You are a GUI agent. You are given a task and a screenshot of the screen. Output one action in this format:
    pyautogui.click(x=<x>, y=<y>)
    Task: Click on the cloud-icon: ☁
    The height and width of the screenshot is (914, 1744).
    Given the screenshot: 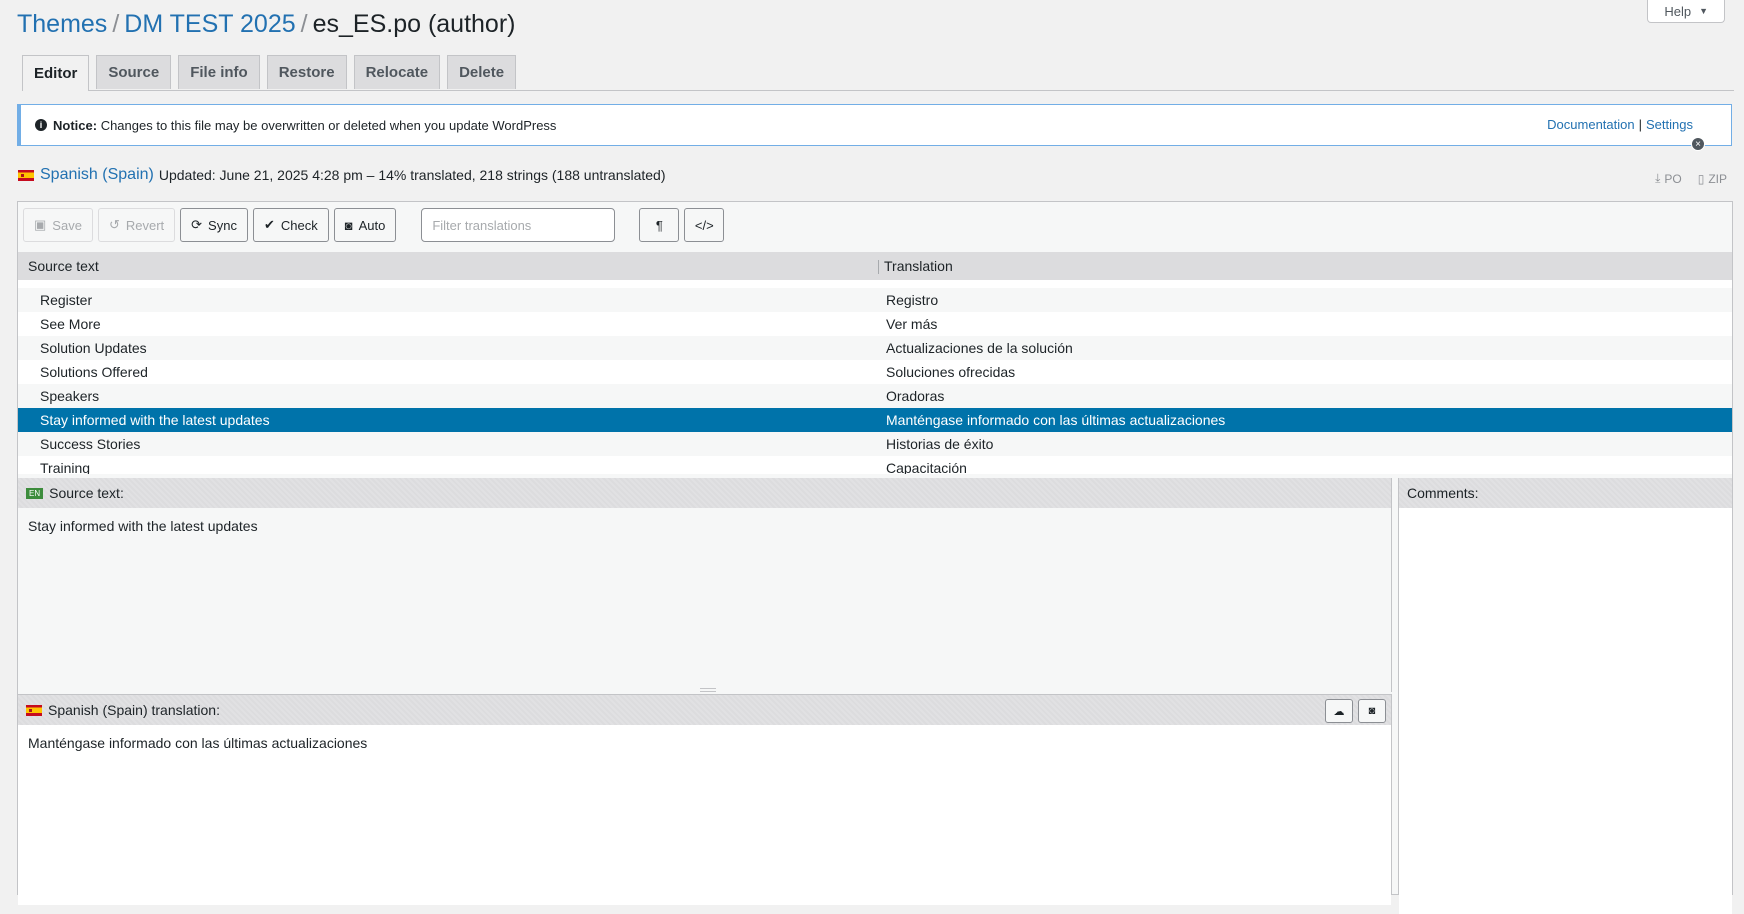 What is the action you would take?
    pyautogui.click(x=1339, y=711)
    